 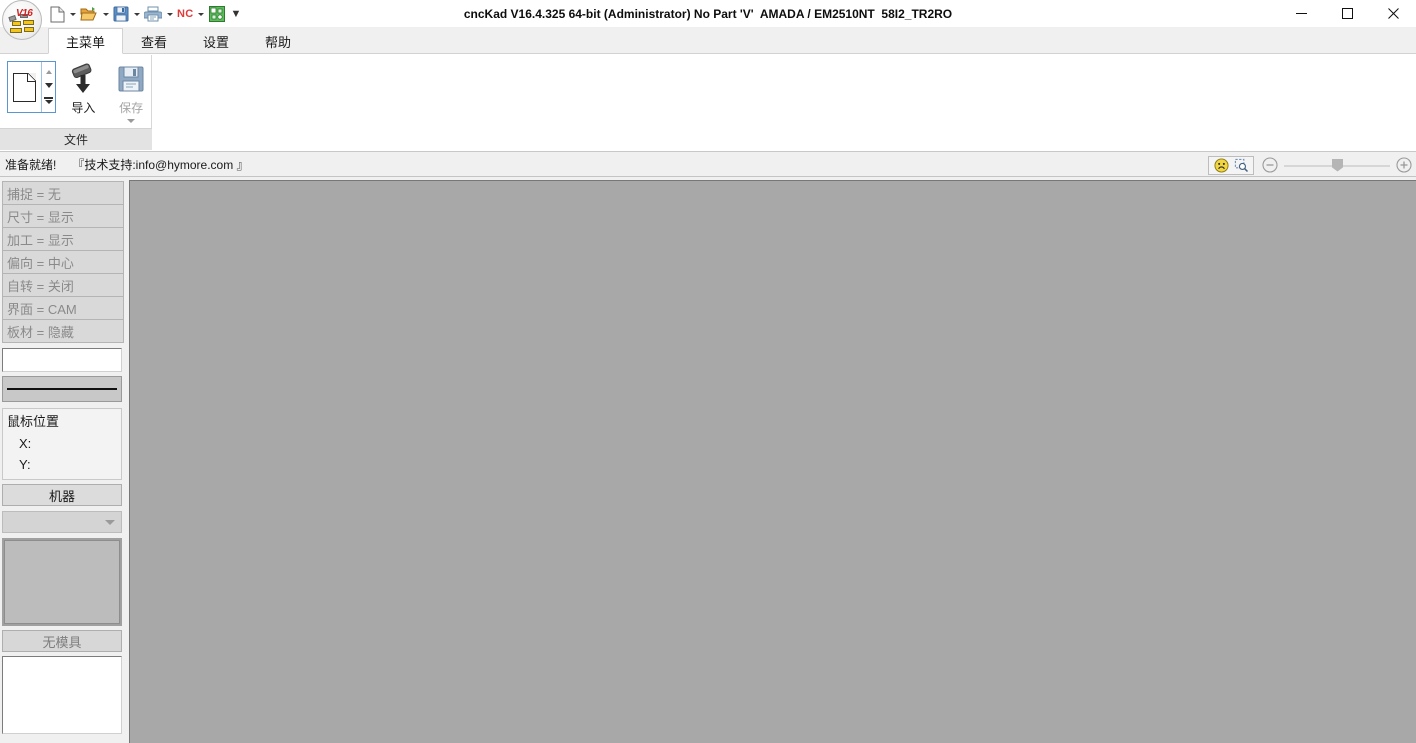 What do you see at coordinates (76, 139) in the screenshot?
I see `ribbon-group-label: 文件` at bounding box center [76, 139].